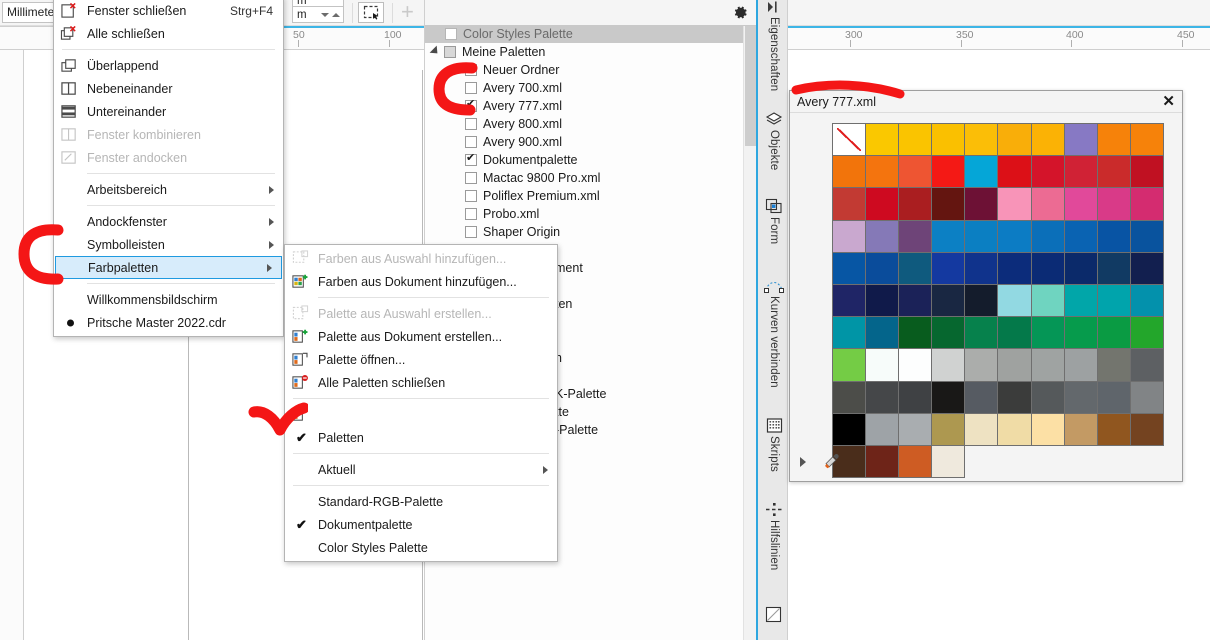  What do you see at coordinates (492, 232) in the screenshot?
I see `tree-row-shaper-origin: Shaper Origin` at bounding box center [492, 232].